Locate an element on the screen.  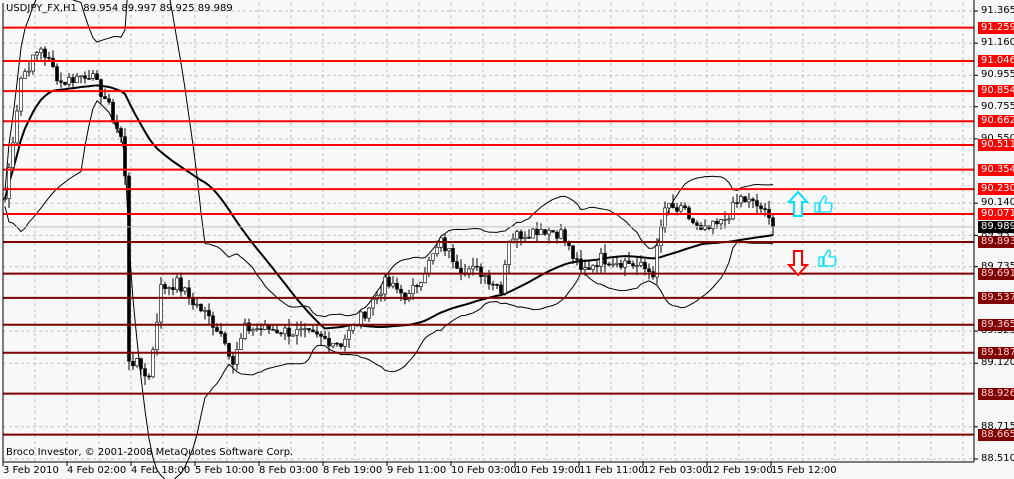
x-tick-label: 9 Feb 11:00 is located at coordinates (417, 470).